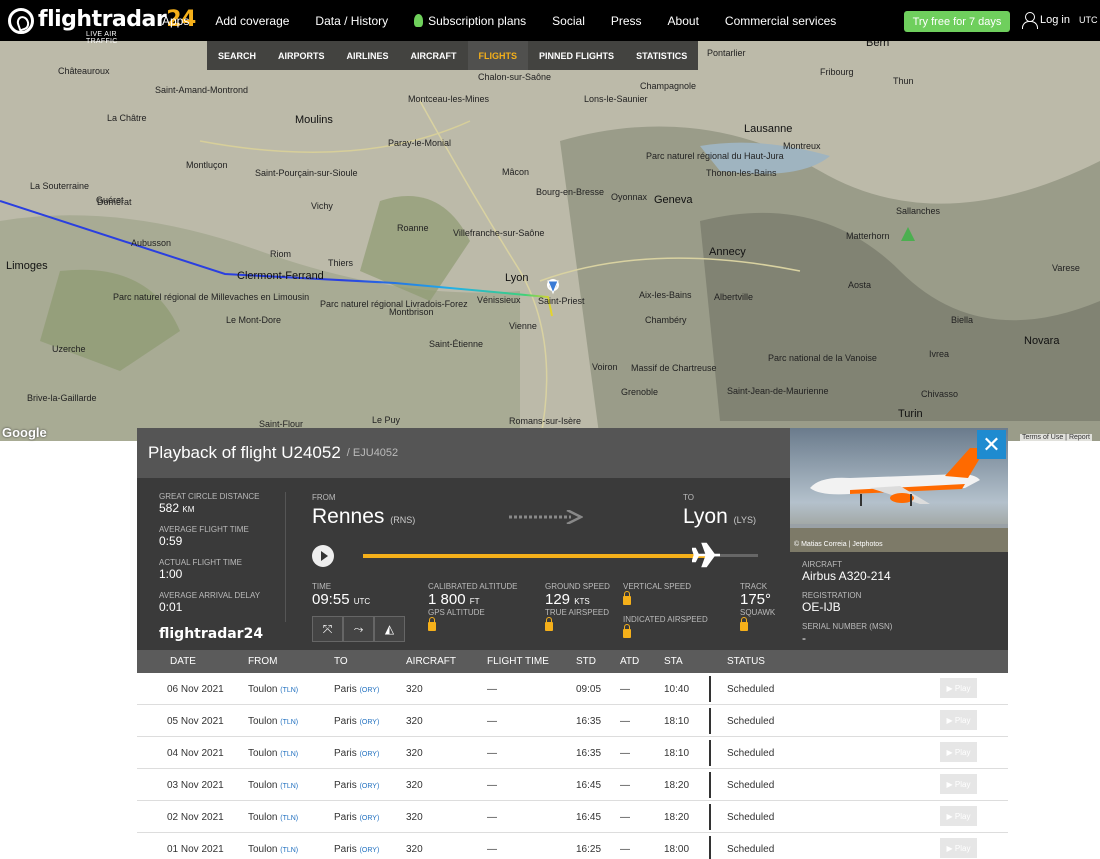  Describe the element at coordinates (546, 517) in the screenshot. I see `route-arrow-icon` at that location.